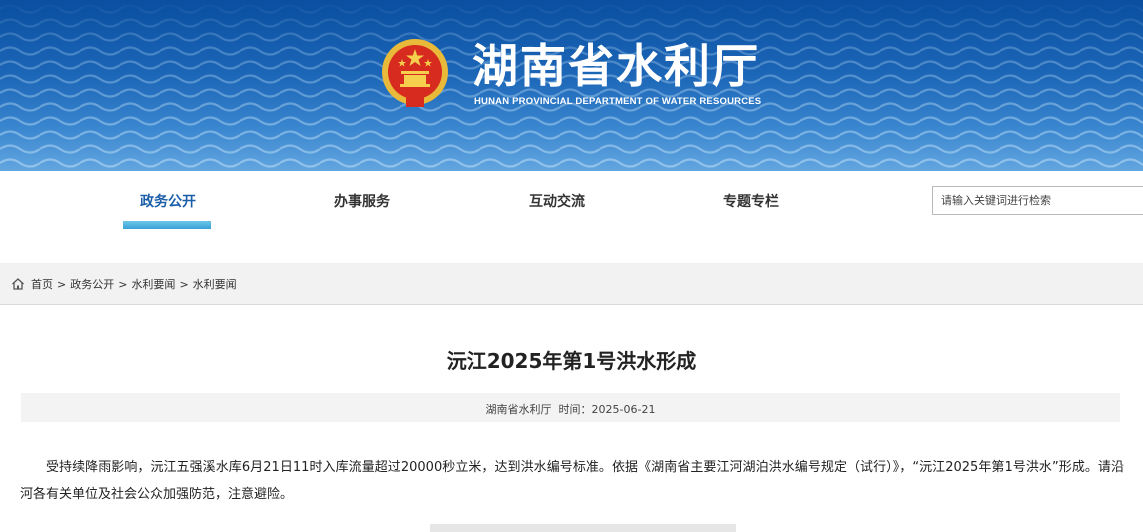 This screenshot has width=1143, height=532. Describe the element at coordinates (18, 284) in the screenshot. I see `home-icon` at that location.